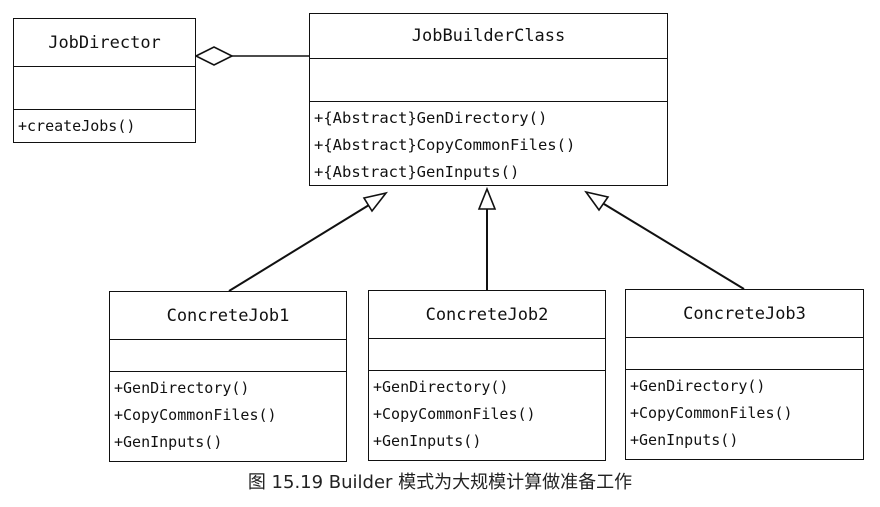 Image resolution: width=880 pixels, height=507 pixels. What do you see at coordinates (445, 145) in the screenshot?
I see `operation: +{Abstract}CopyCommonFiles()` at bounding box center [445, 145].